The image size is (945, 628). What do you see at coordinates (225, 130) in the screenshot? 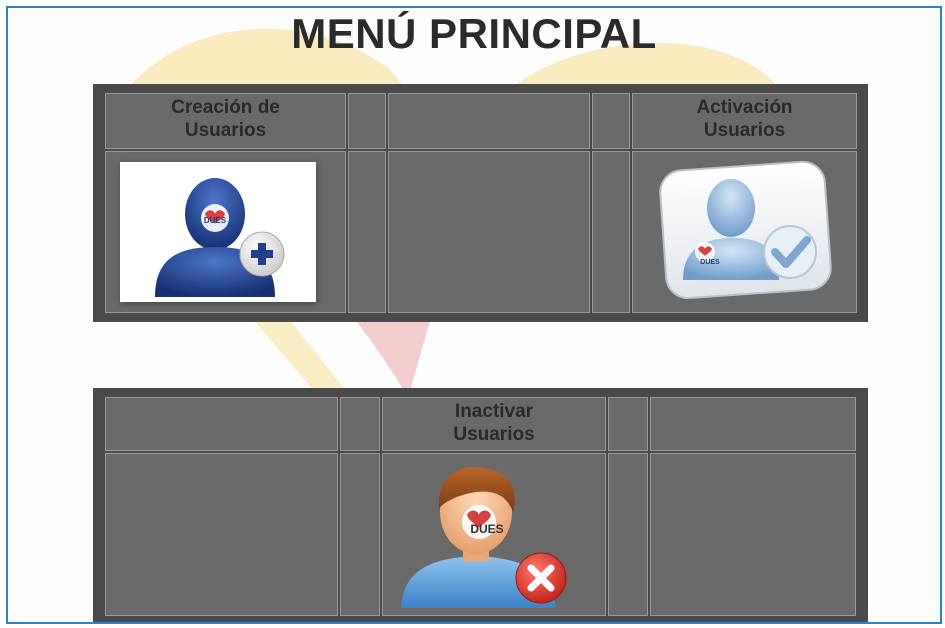
I see `create-users-label-line2: Usuarios` at bounding box center [225, 130].